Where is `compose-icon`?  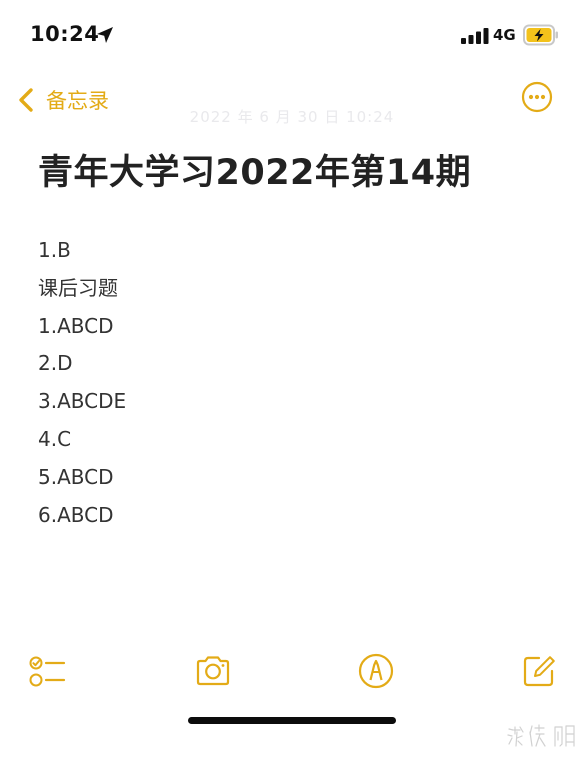 compose-icon is located at coordinates (539, 671).